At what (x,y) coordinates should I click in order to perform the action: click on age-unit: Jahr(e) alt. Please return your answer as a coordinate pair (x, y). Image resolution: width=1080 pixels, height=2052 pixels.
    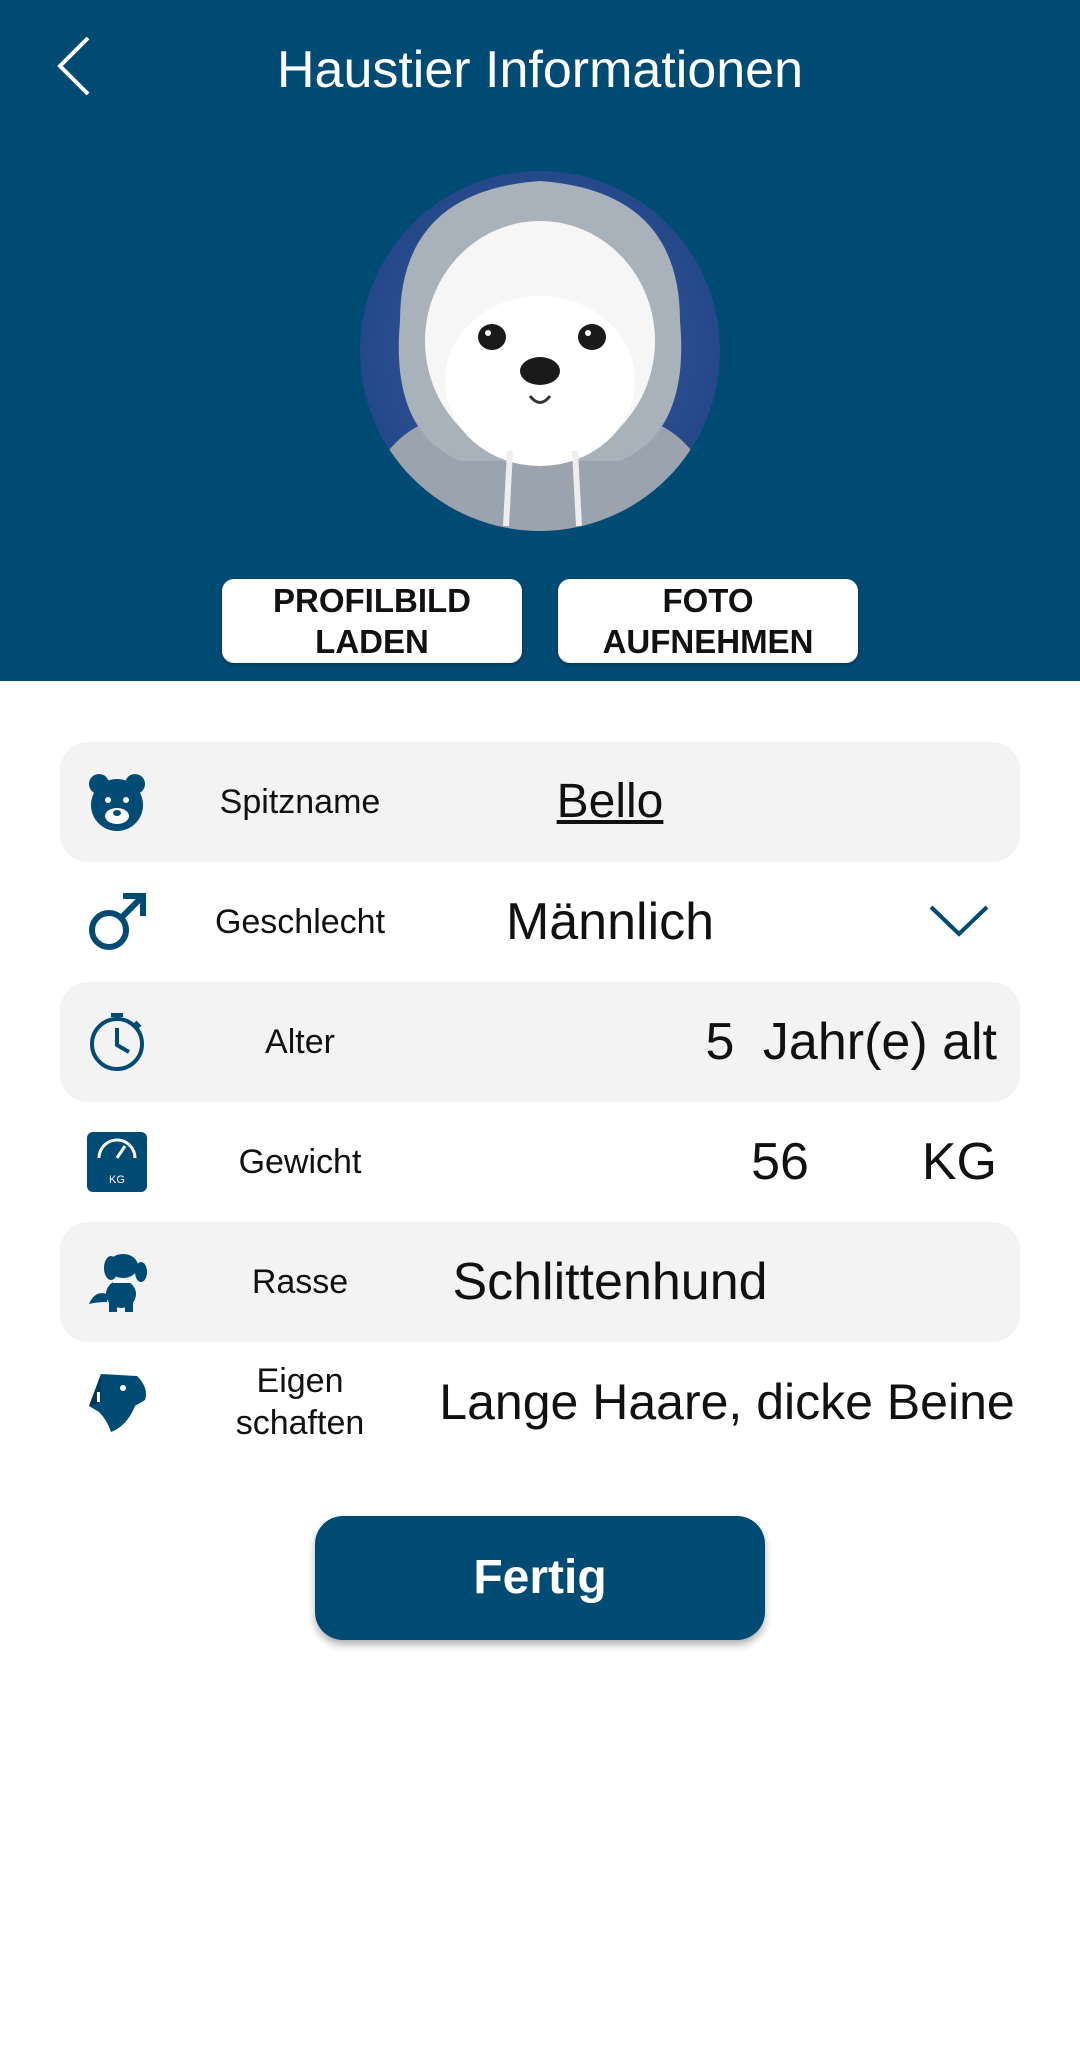
    Looking at the image, I should click on (879, 1042).